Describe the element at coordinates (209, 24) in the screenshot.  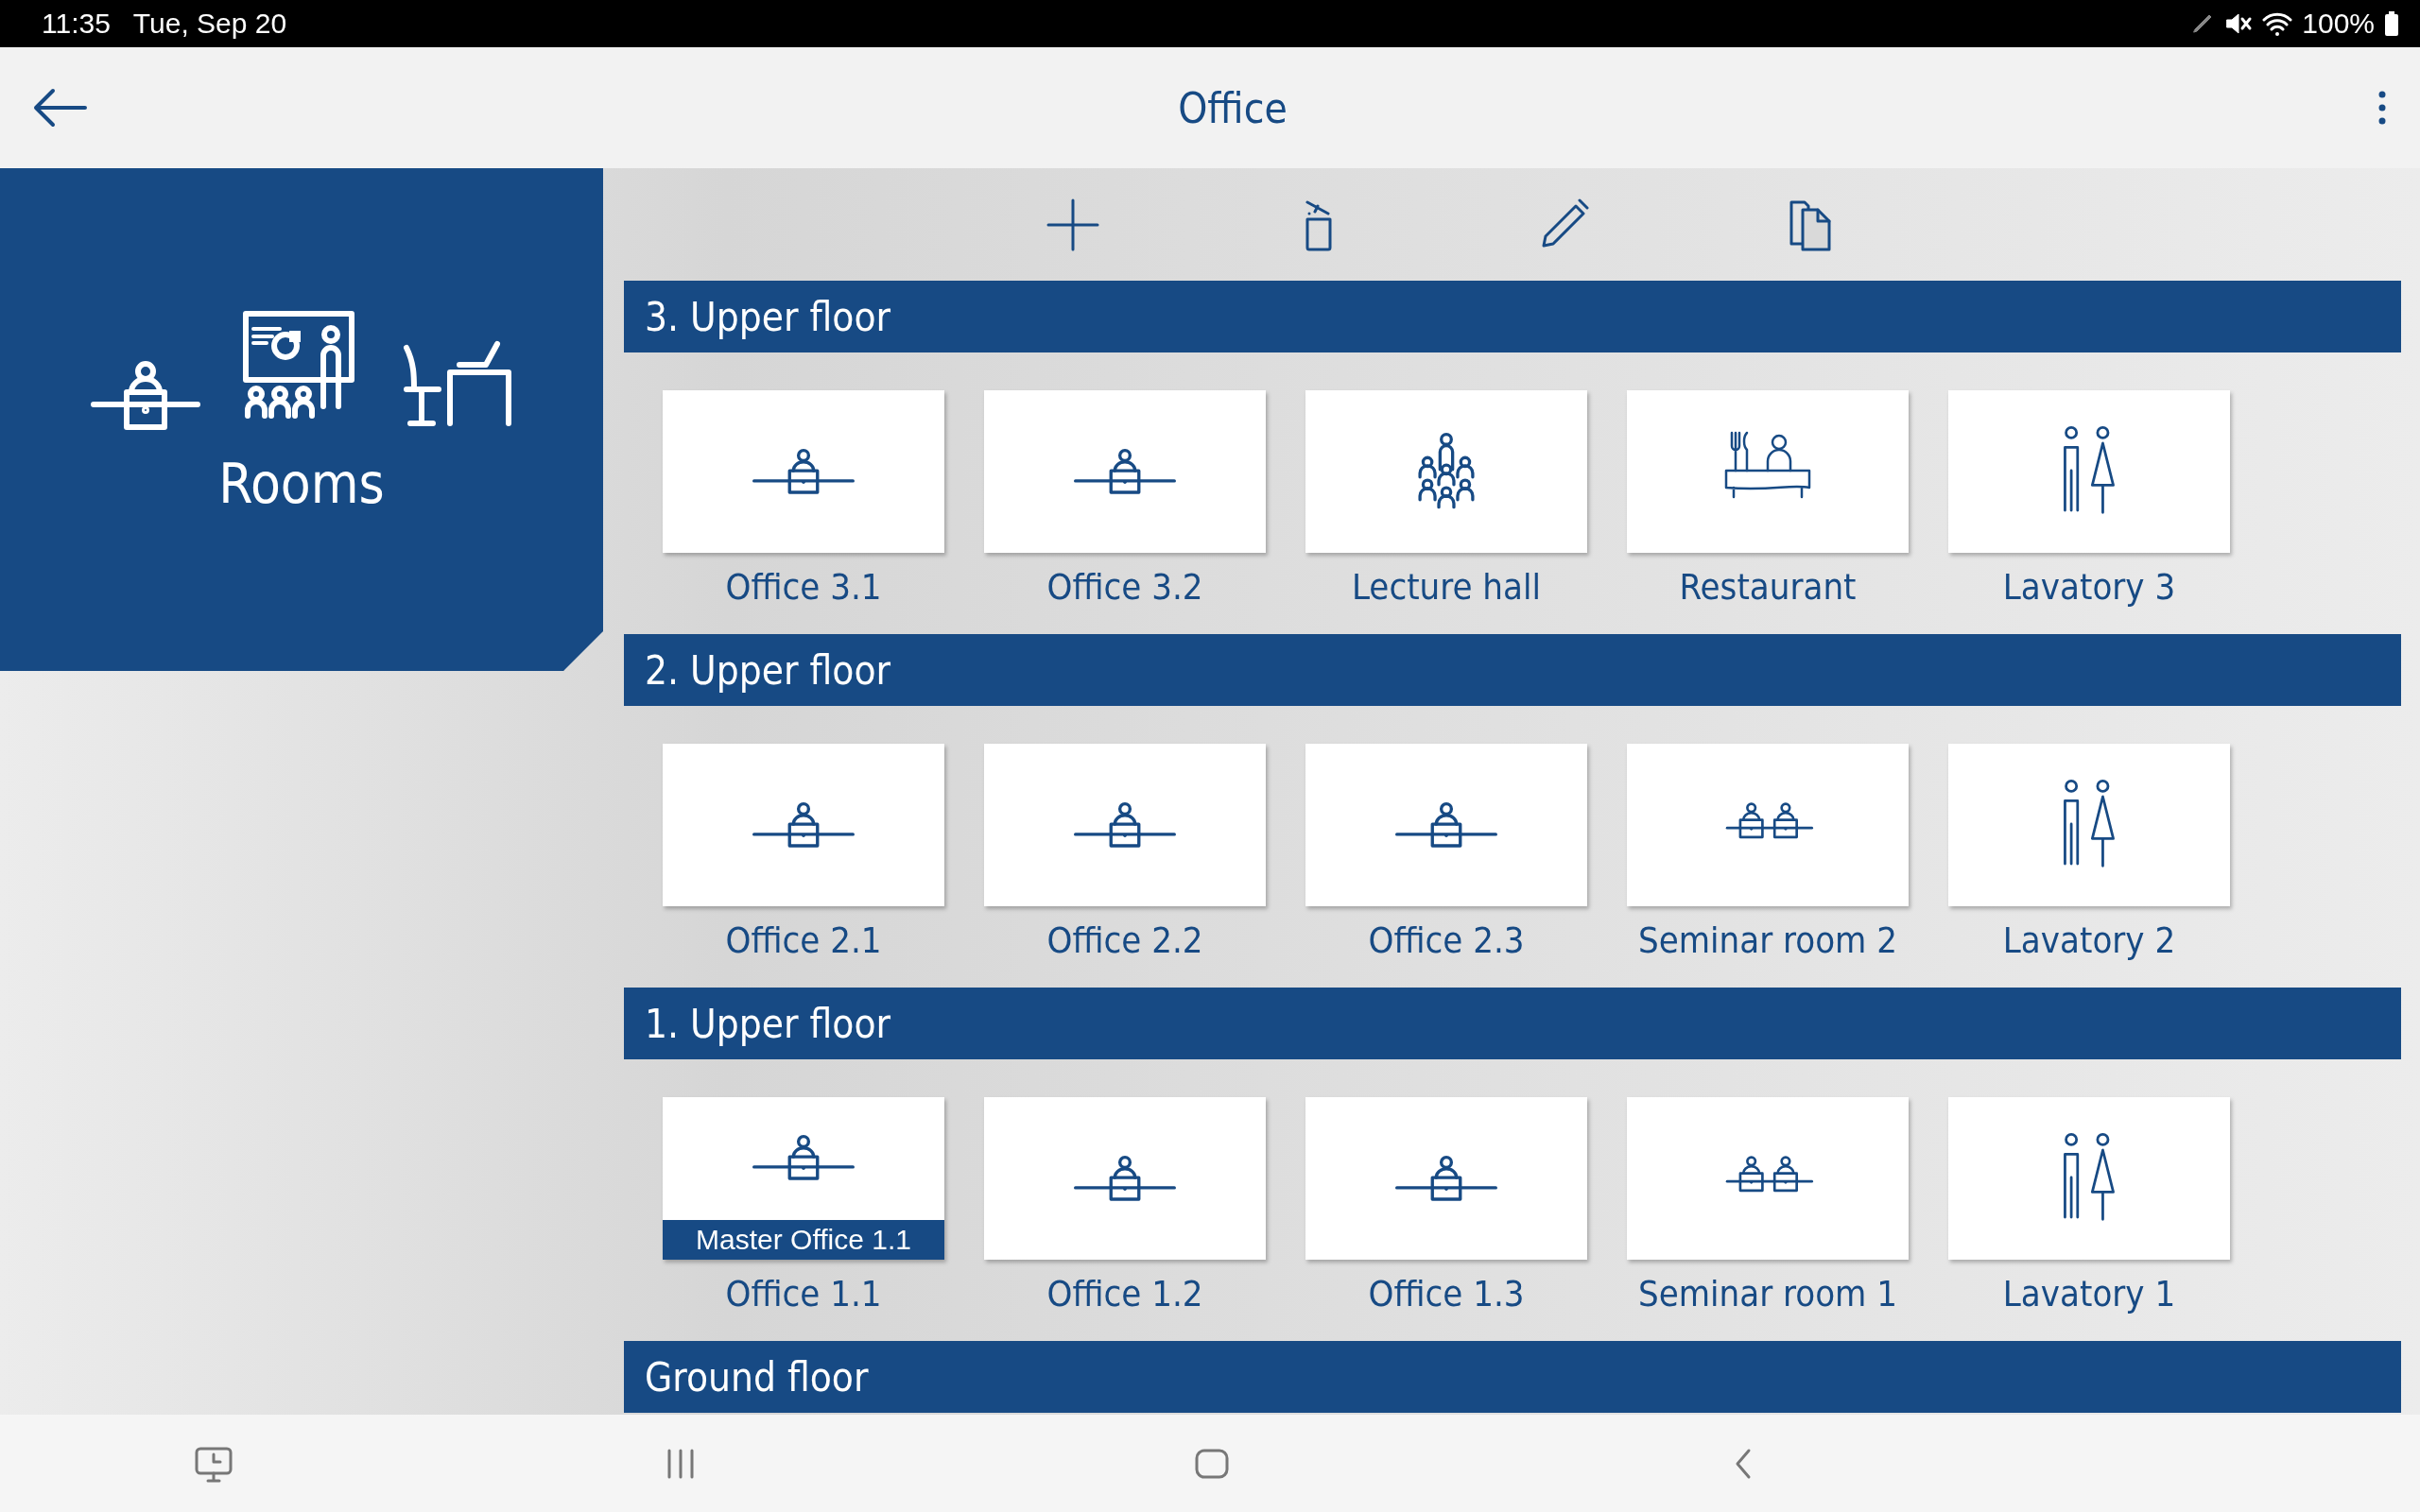
I see `date-text: Tue, Sep 20` at that location.